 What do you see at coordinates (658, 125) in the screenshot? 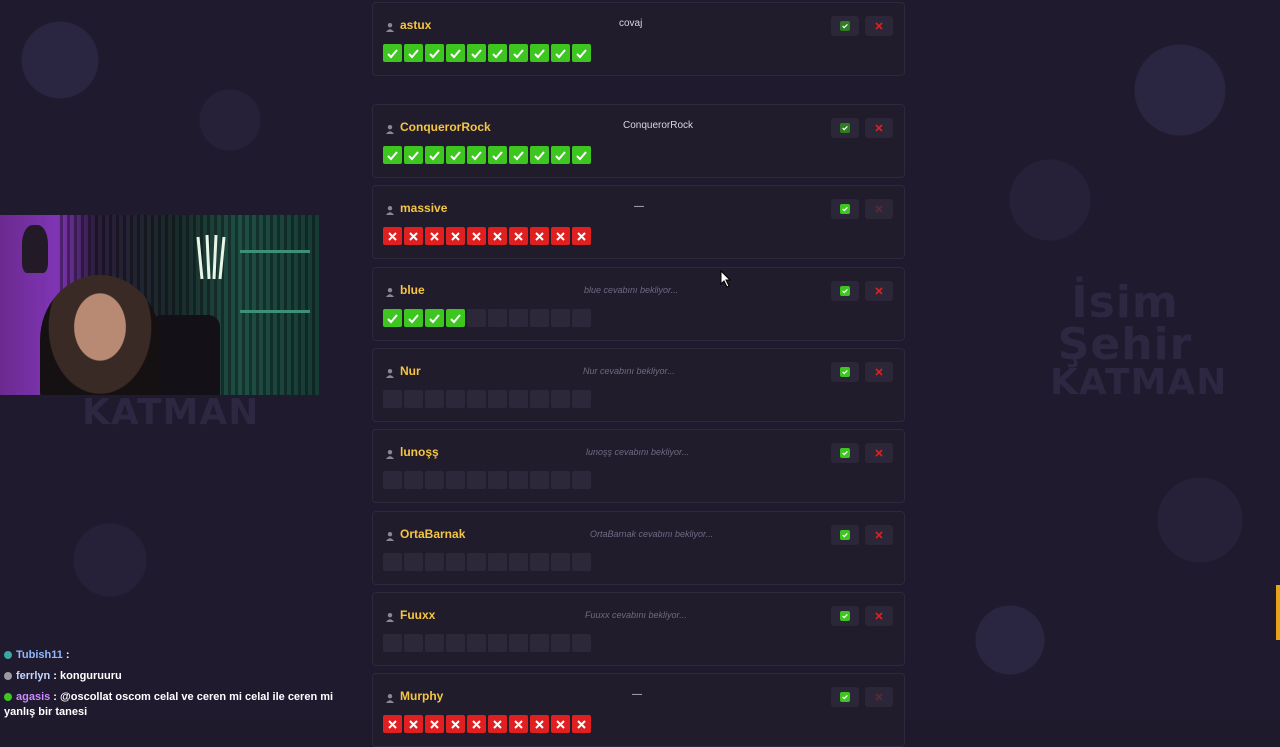
I see `player-answer: ConquerorRock` at bounding box center [658, 125].